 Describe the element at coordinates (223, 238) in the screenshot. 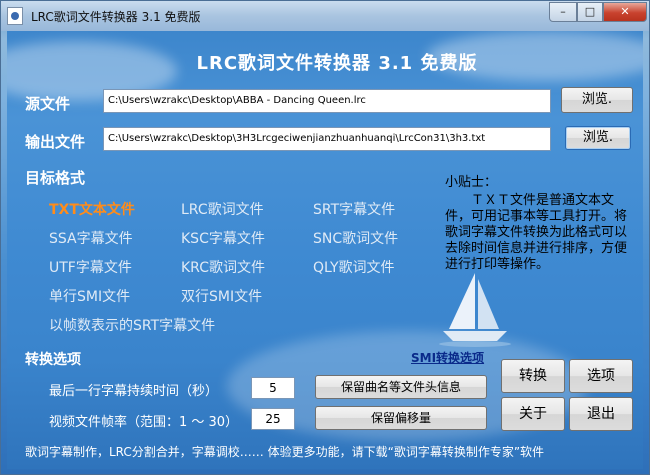

I see `format-option-ksc: KSC字幕文件` at that location.